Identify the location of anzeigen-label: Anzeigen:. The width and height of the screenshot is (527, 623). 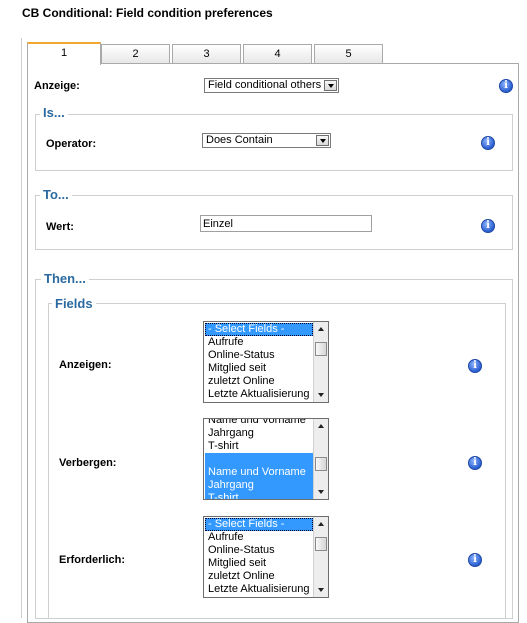
(85, 365).